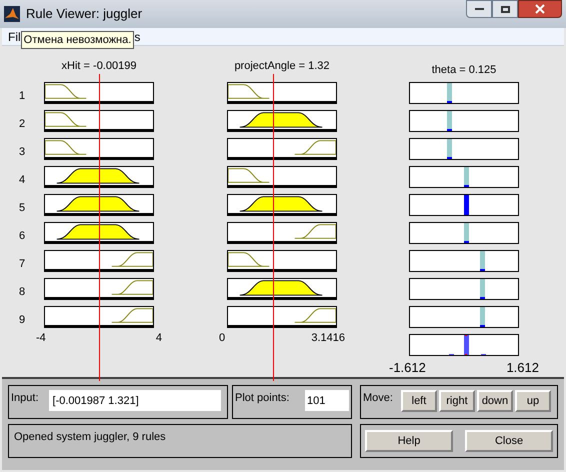 The height and width of the screenshot is (472, 566). Describe the element at coordinates (22, 96) in the screenshot. I see `rule-number: 1` at that location.